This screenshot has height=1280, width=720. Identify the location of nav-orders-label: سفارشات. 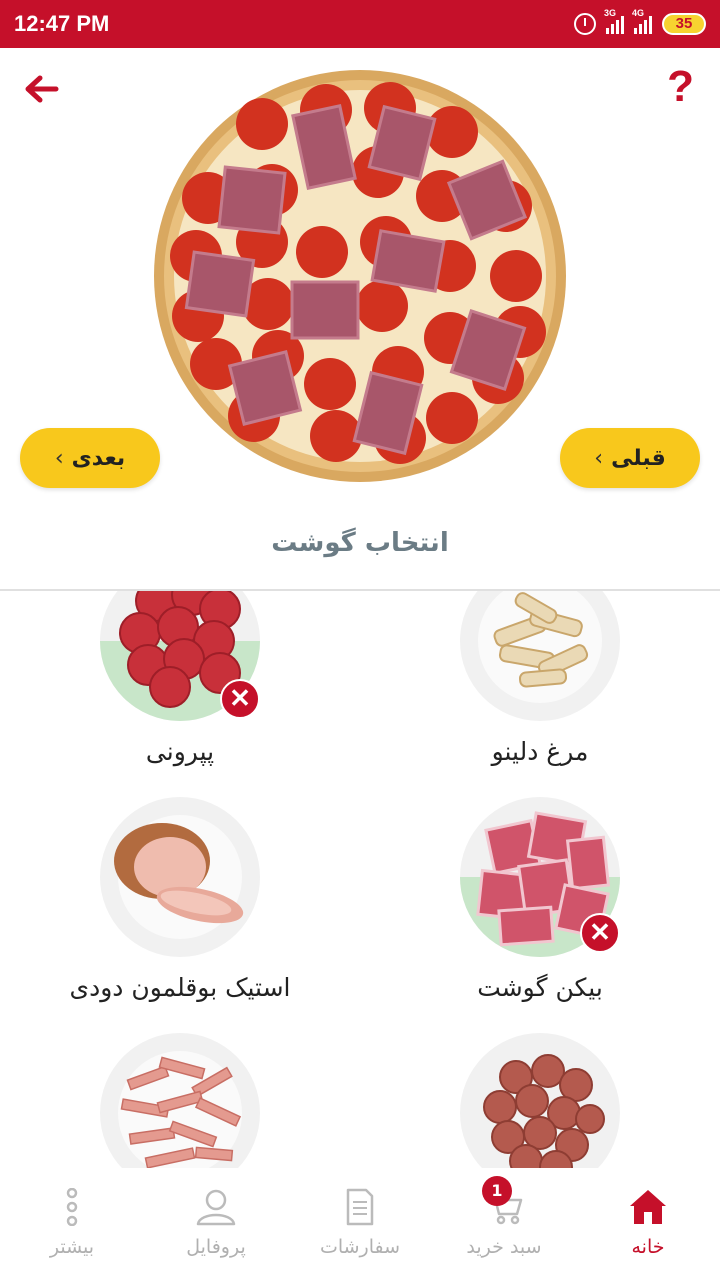
(360, 1247).